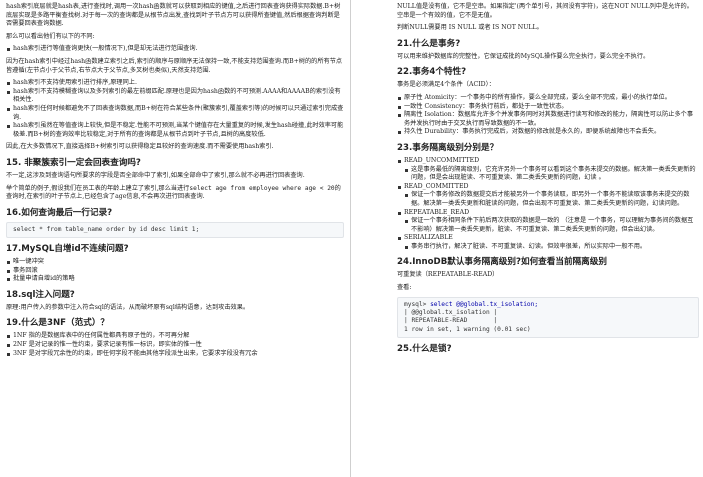  Describe the element at coordinates (67, 249) in the screenshot. I see `section-heading: 17.MySQL自增id不连续问题?` at that location.